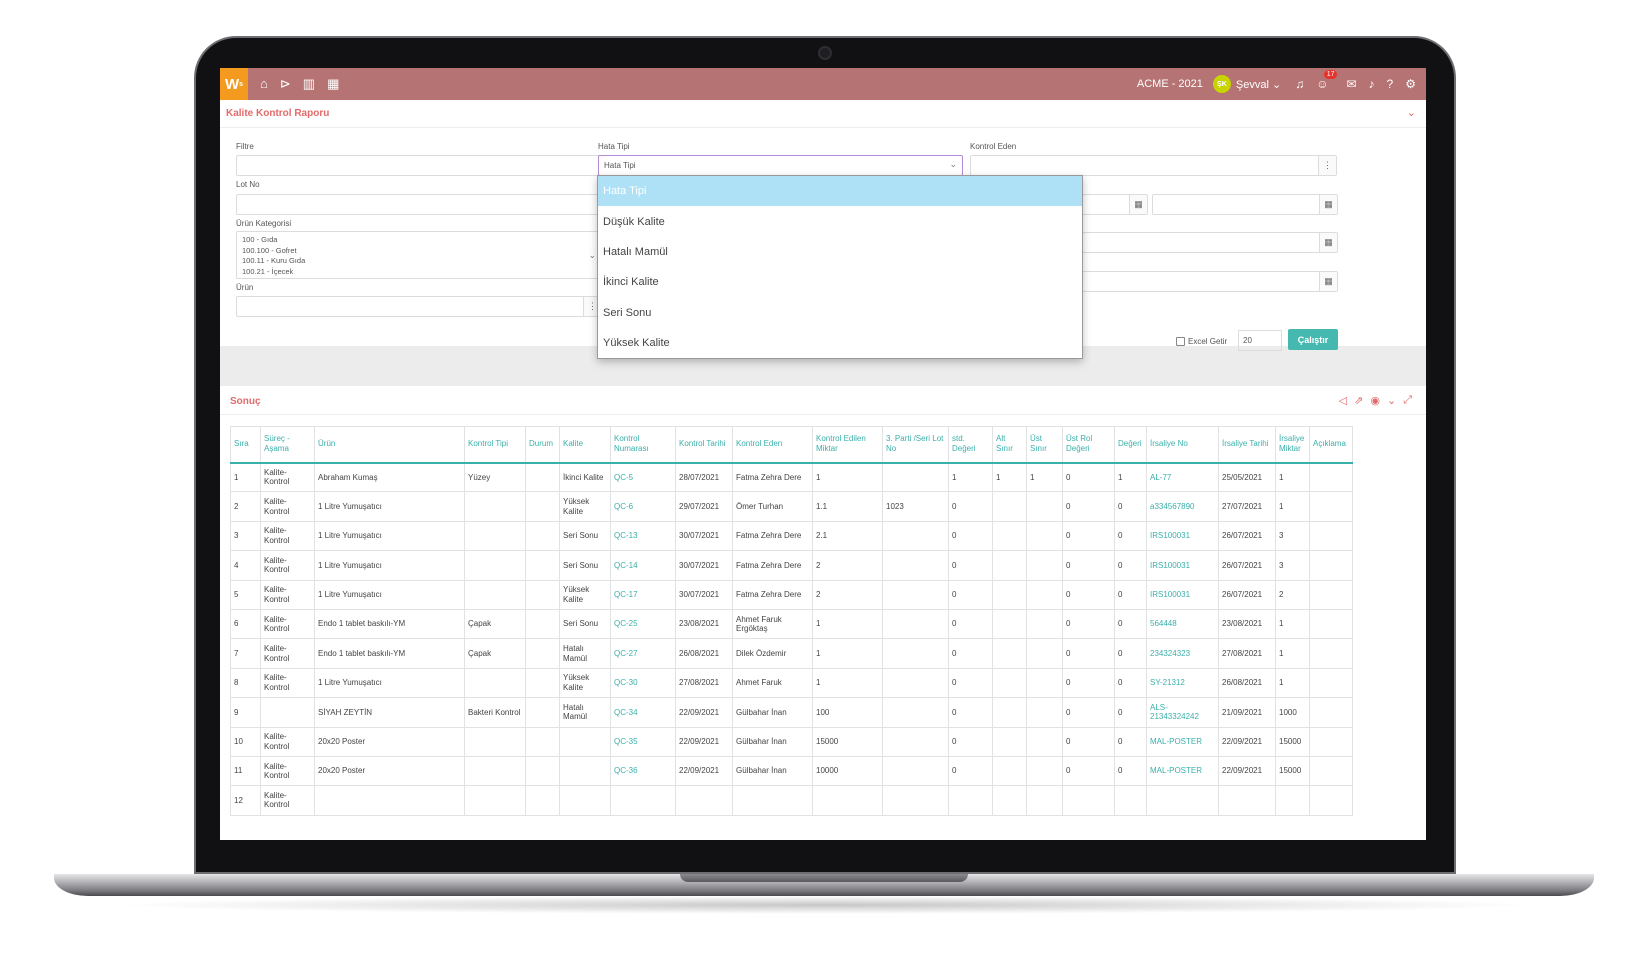 This screenshot has height=953, width=1649. I want to click on filtre-input, so click(419, 165).